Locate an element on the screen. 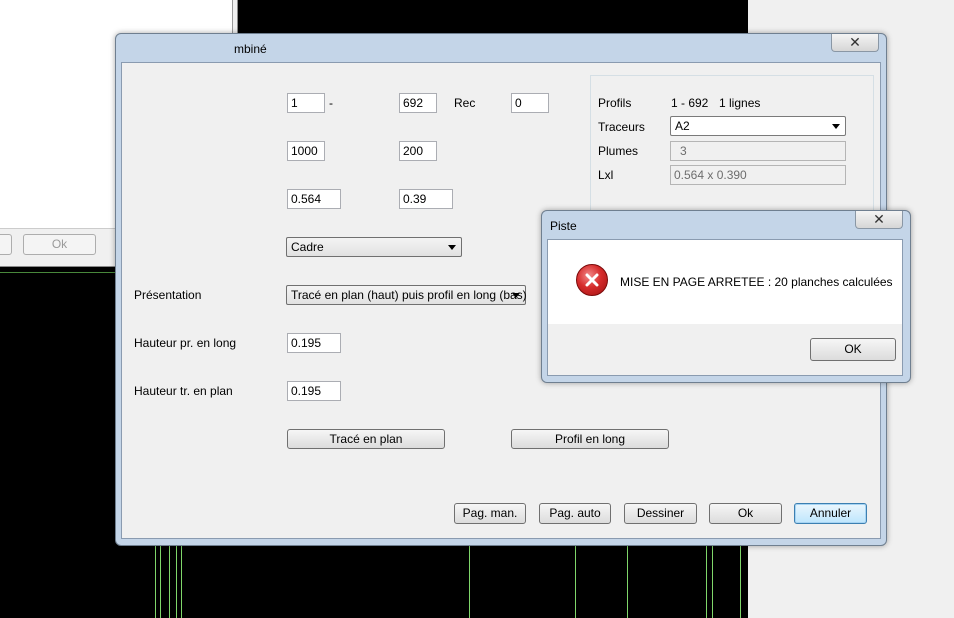 Image resolution: width=954 pixels, height=618 pixels. error-icon is located at coordinates (592, 280).